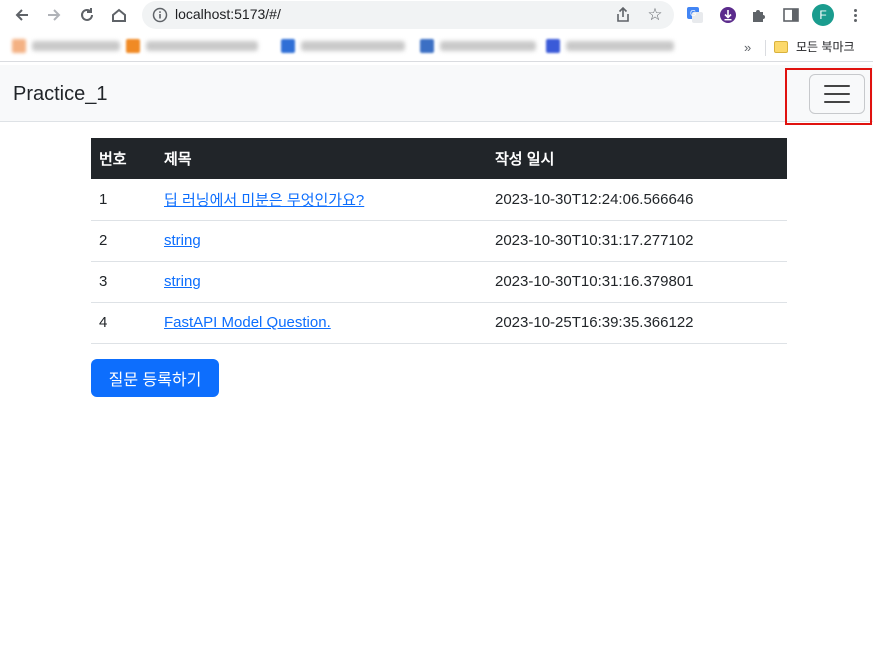  I want to click on navbar-toggler-button, so click(837, 94).